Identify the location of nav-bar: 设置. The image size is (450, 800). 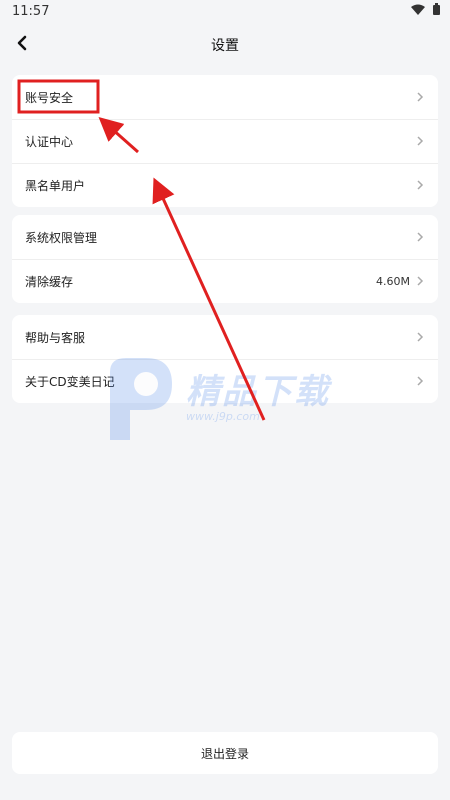
(225, 45).